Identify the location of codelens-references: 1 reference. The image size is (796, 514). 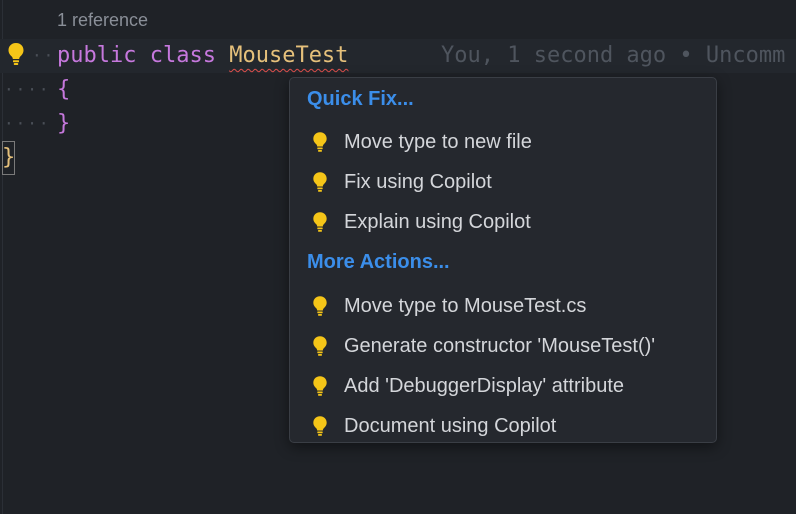
(102, 20).